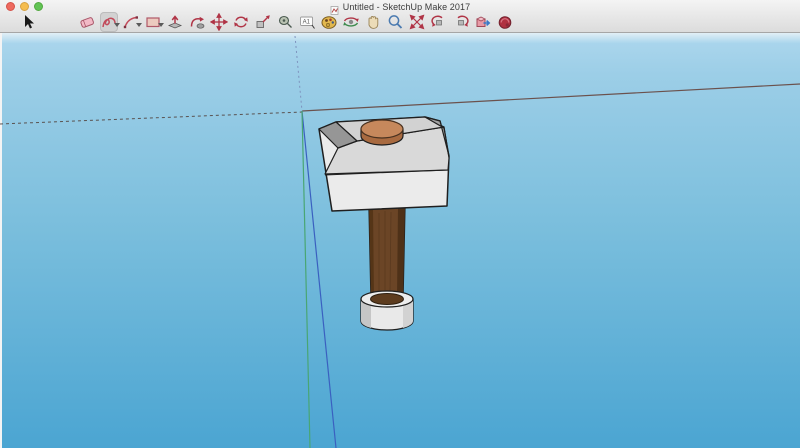 The width and height of the screenshot is (800, 448). I want to click on tool-paint-bucket-button, so click(329, 22).